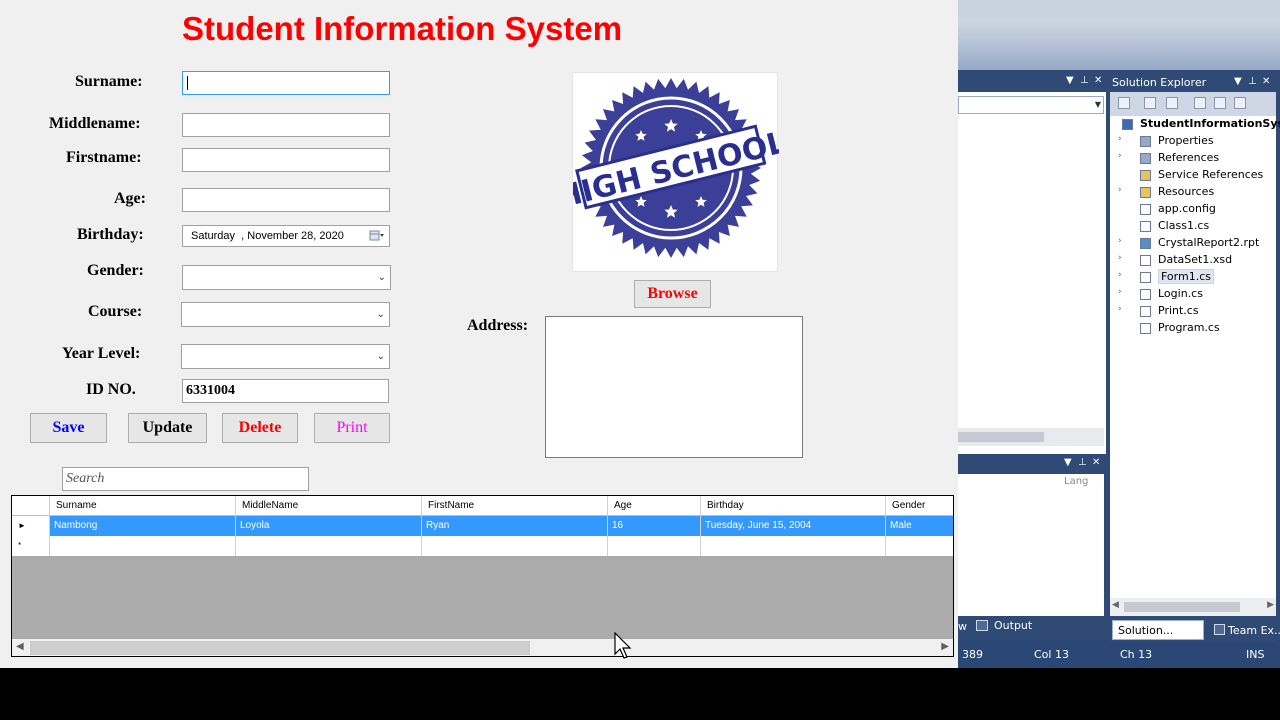 This screenshot has height=720, width=1280. Describe the element at coordinates (793, 526) in the screenshot. I see `table-cell: Tuesday, June 15, 2004` at that location.